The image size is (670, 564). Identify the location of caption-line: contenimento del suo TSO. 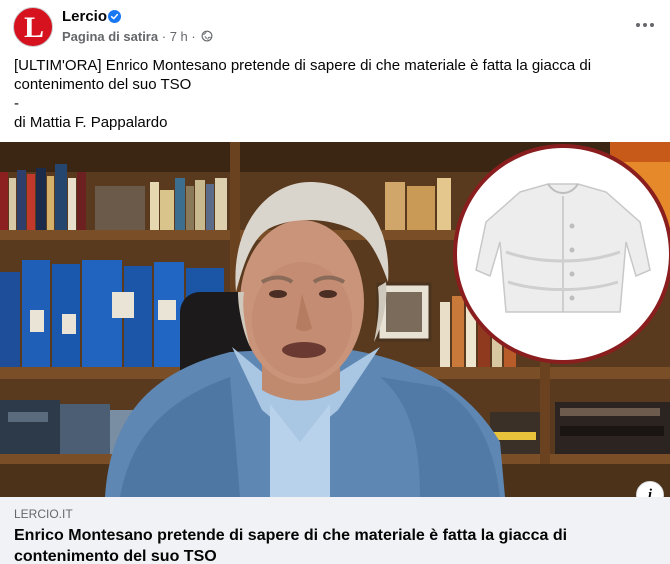
(103, 84).